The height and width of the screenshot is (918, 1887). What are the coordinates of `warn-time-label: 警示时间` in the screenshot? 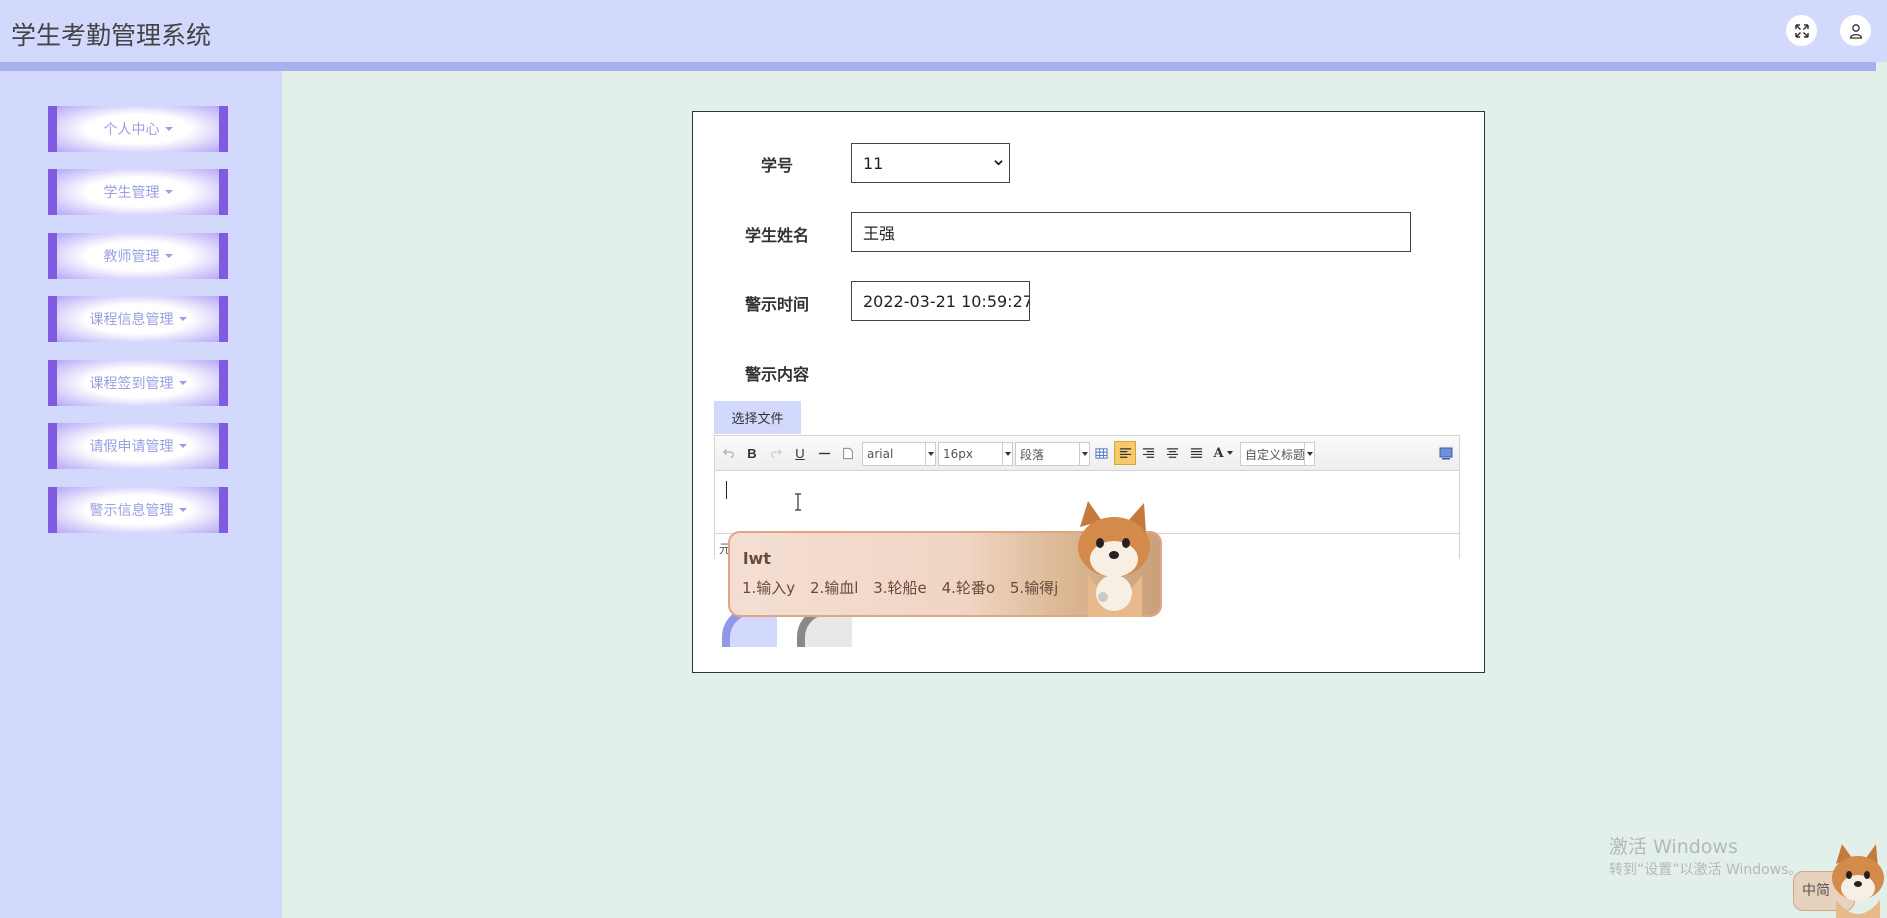 It's located at (777, 304).